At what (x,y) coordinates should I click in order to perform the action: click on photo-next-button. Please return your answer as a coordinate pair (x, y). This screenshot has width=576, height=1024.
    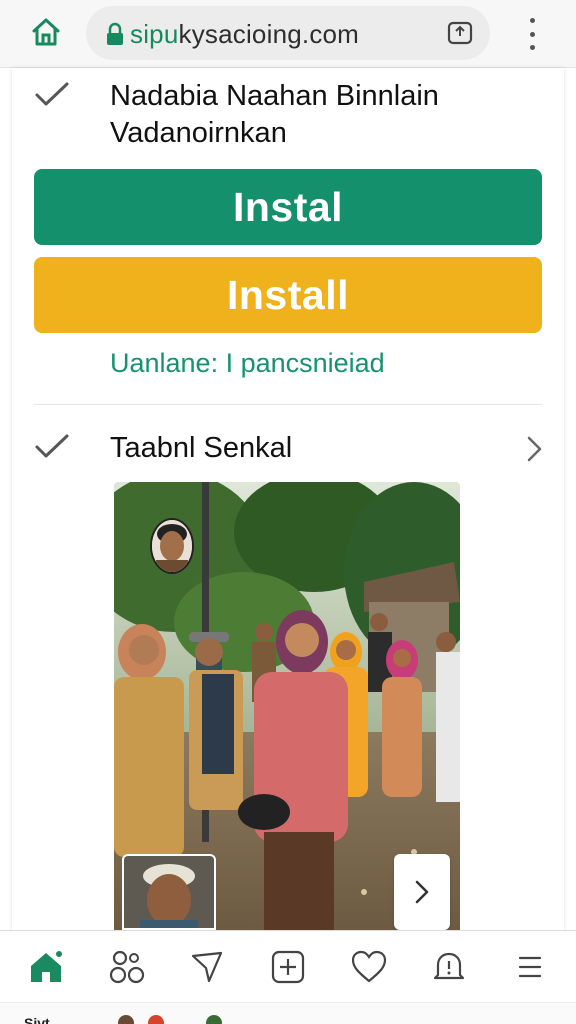
    Looking at the image, I should click on (422, 892).